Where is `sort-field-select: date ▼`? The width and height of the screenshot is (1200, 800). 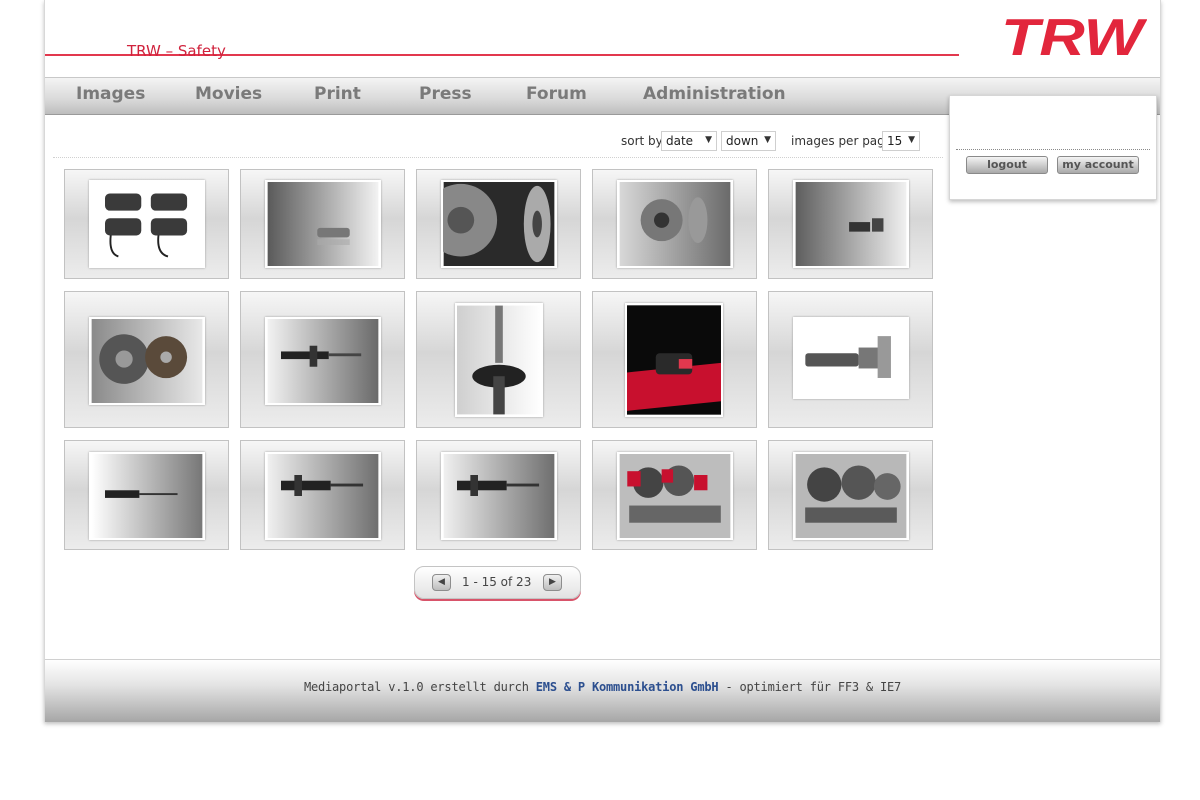 sort-field-select: date ▼ is located at coordinates (689, 141).